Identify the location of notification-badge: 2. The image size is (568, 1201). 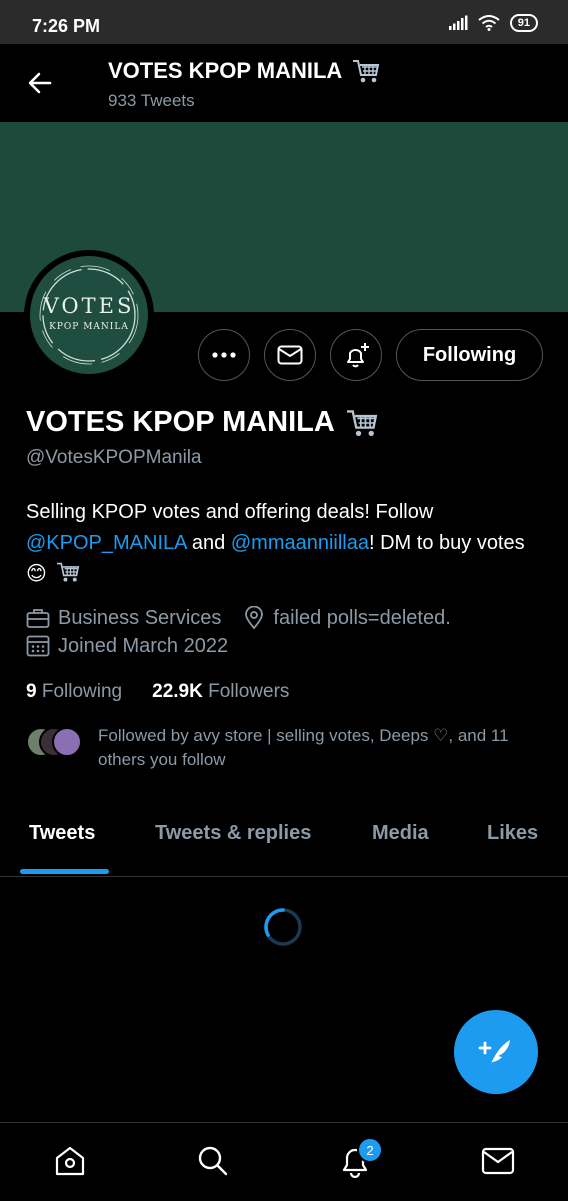
(370, 1150).